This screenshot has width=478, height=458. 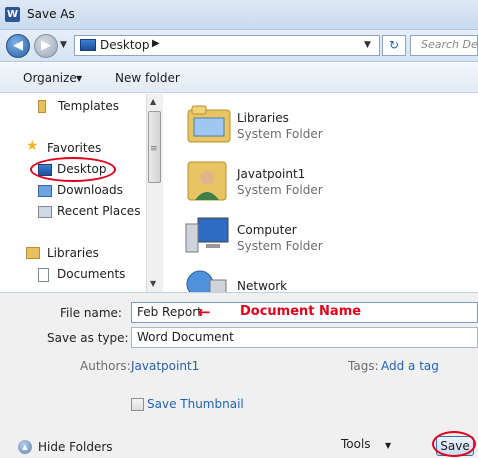 I want to click on downloads-icon, so click(x=45, y=191).